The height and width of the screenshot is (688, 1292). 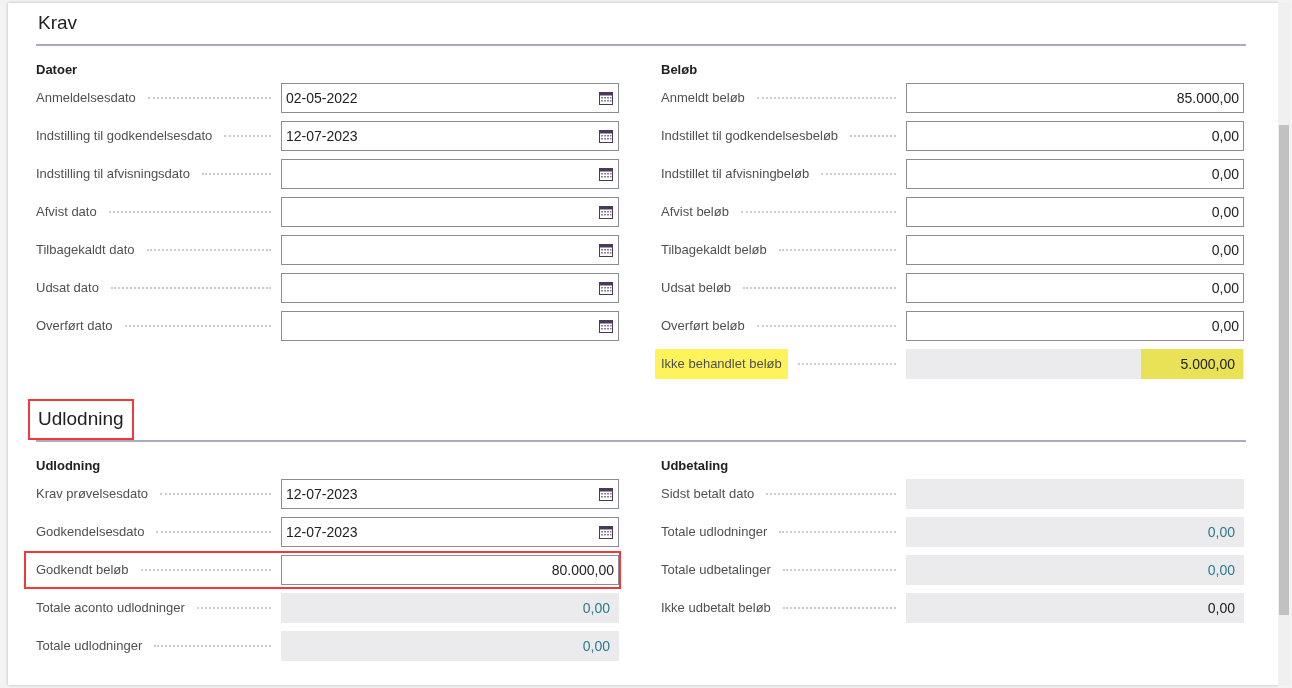 What do you see at coordinates (69, 465) in the screenshot?
I see `group-title: Udlodning` at bounding box center [69, 465].